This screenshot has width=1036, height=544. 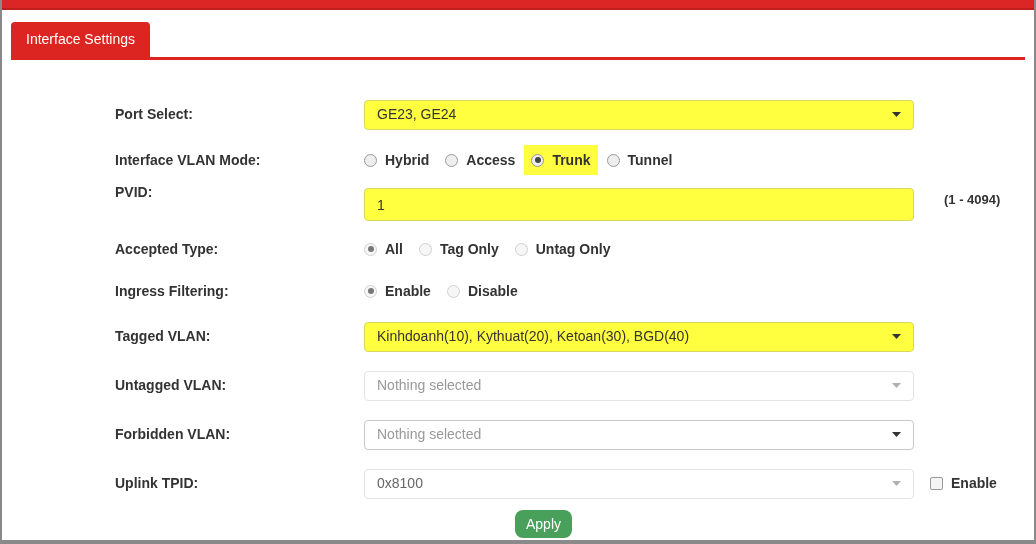 I want to click on field-label: Port Select:, so click(x=154, y=114).